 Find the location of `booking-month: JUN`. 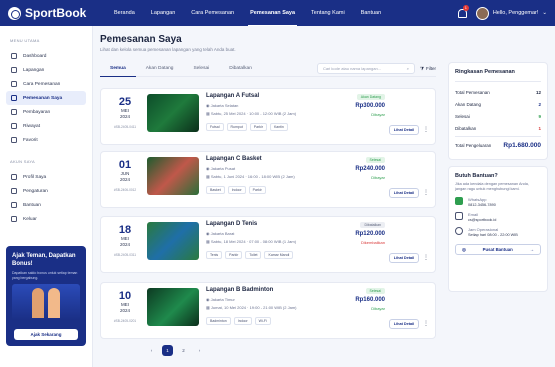

booking-month: JUN is located at coordinates (125, 173).